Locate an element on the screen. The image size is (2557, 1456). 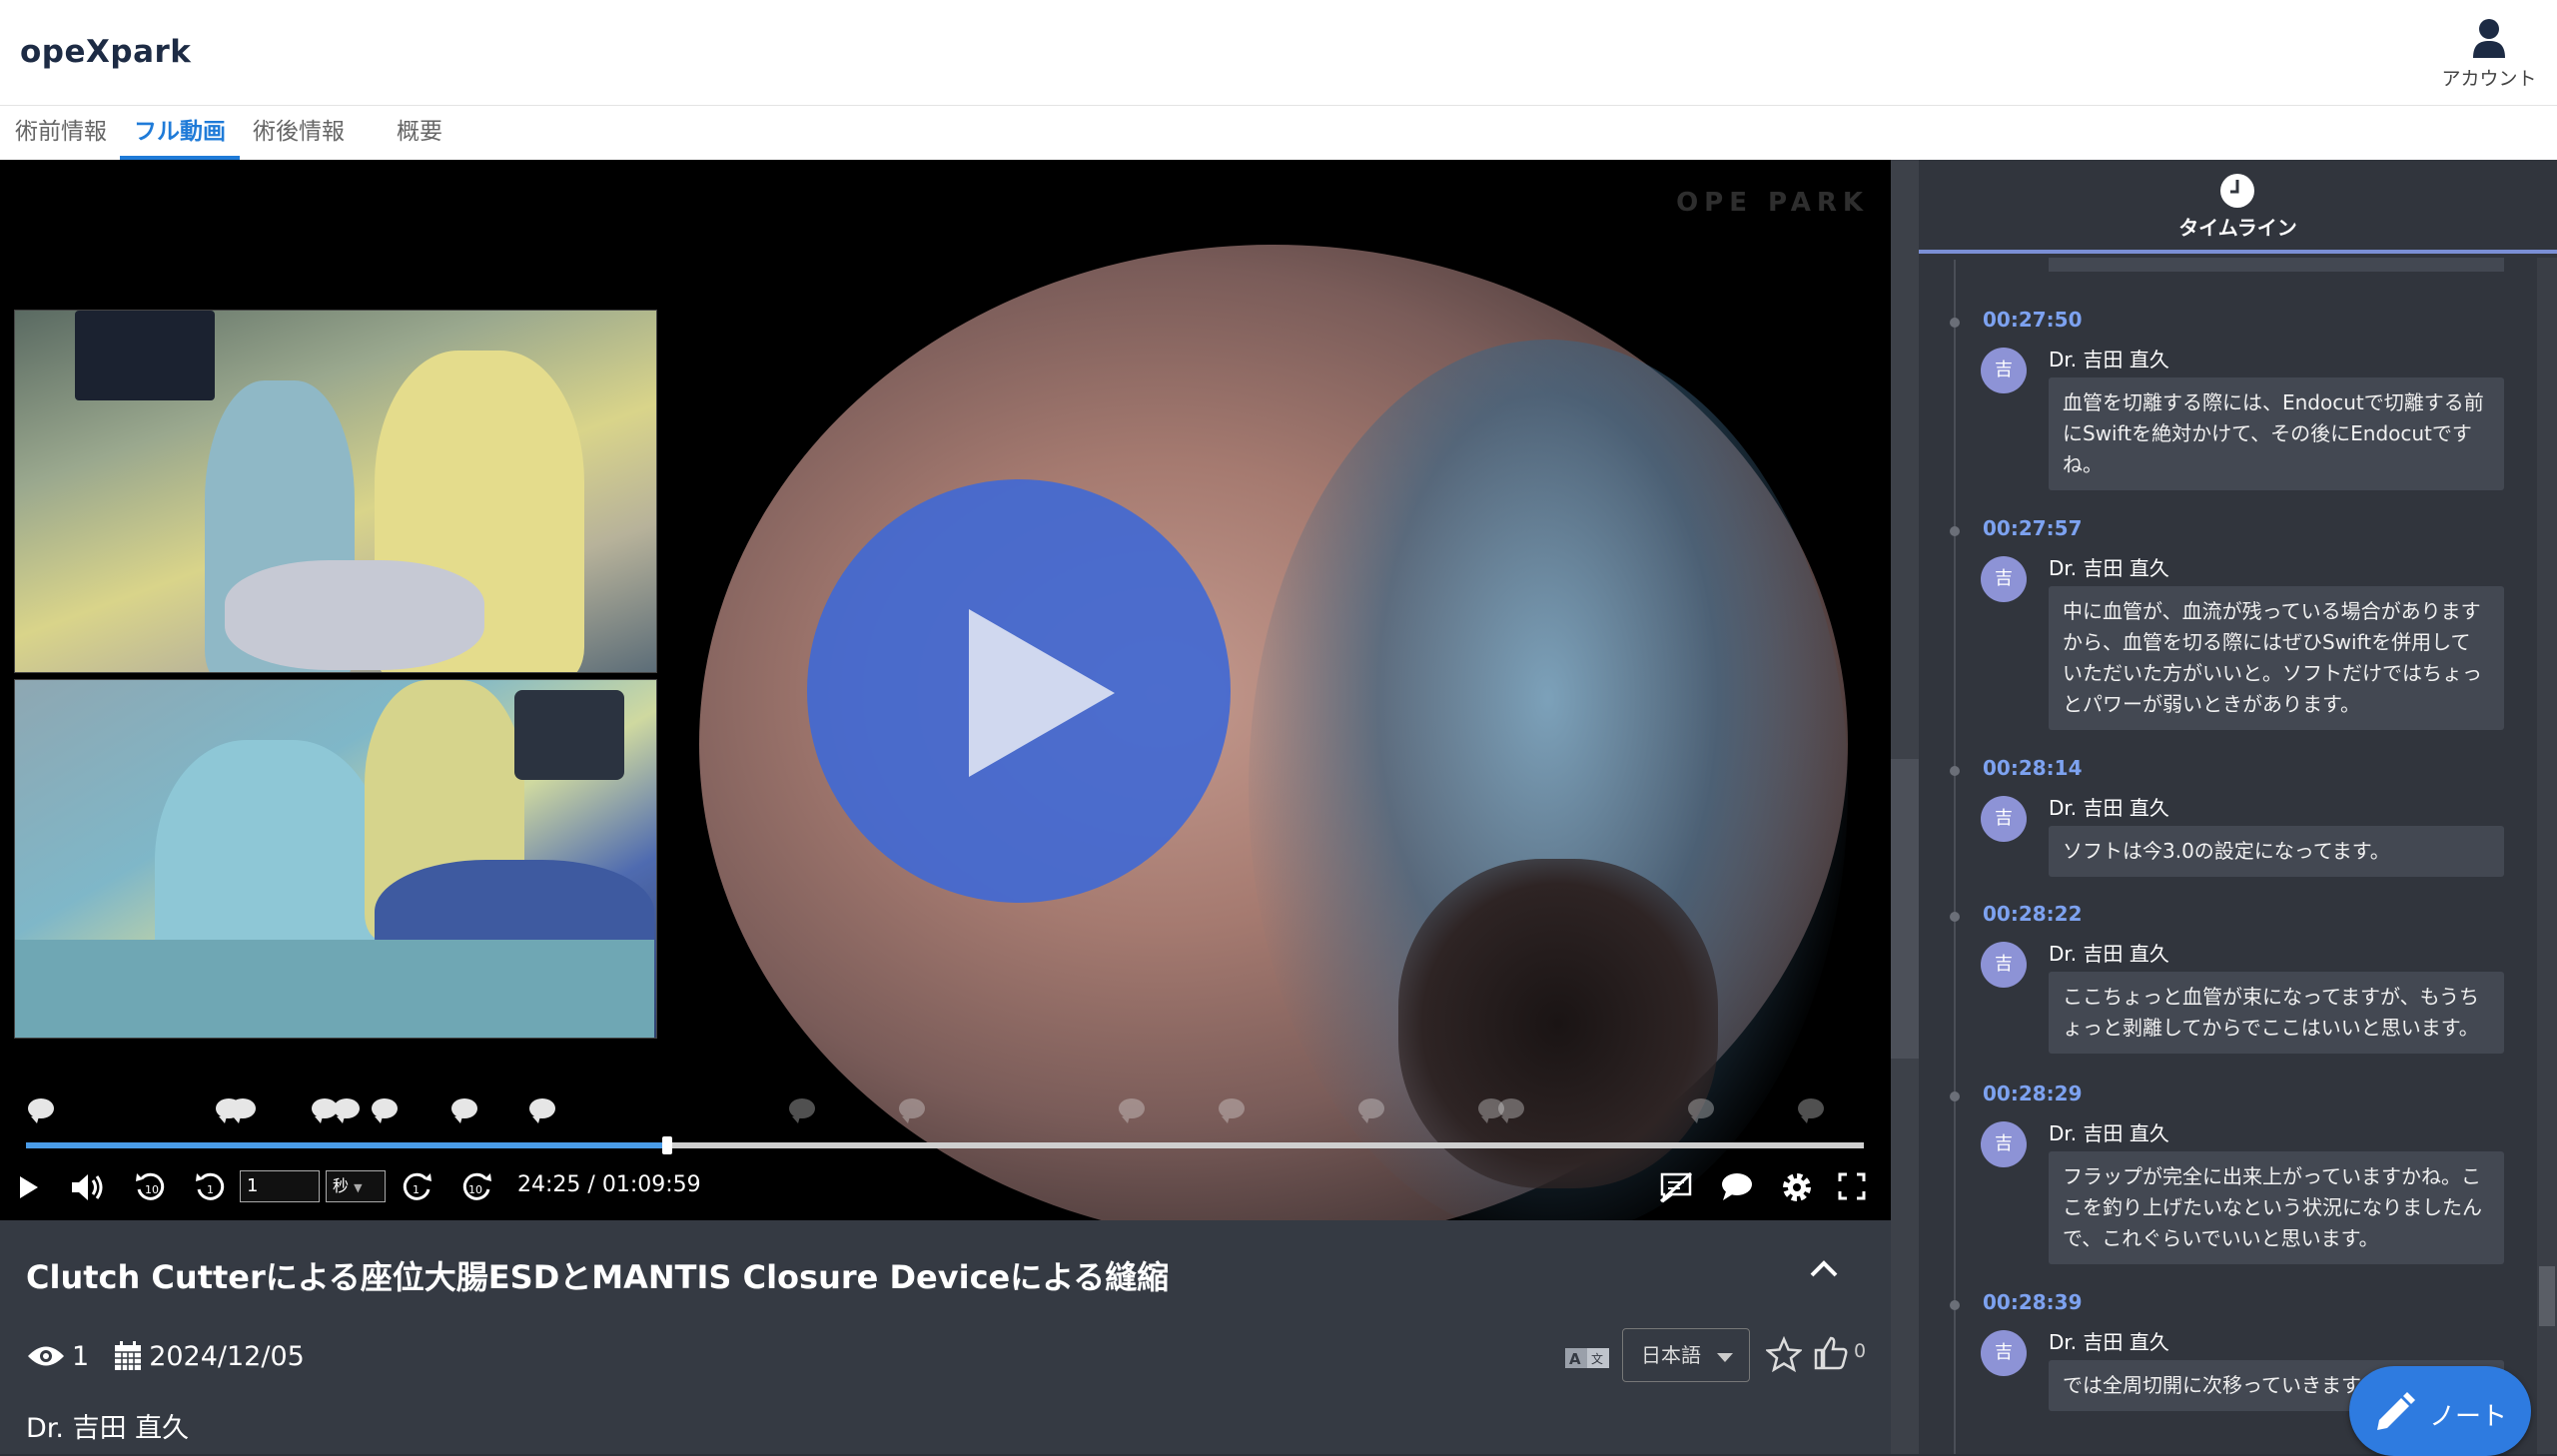
rewind-large-icon: 10 is located at coordinates (151, 1187).